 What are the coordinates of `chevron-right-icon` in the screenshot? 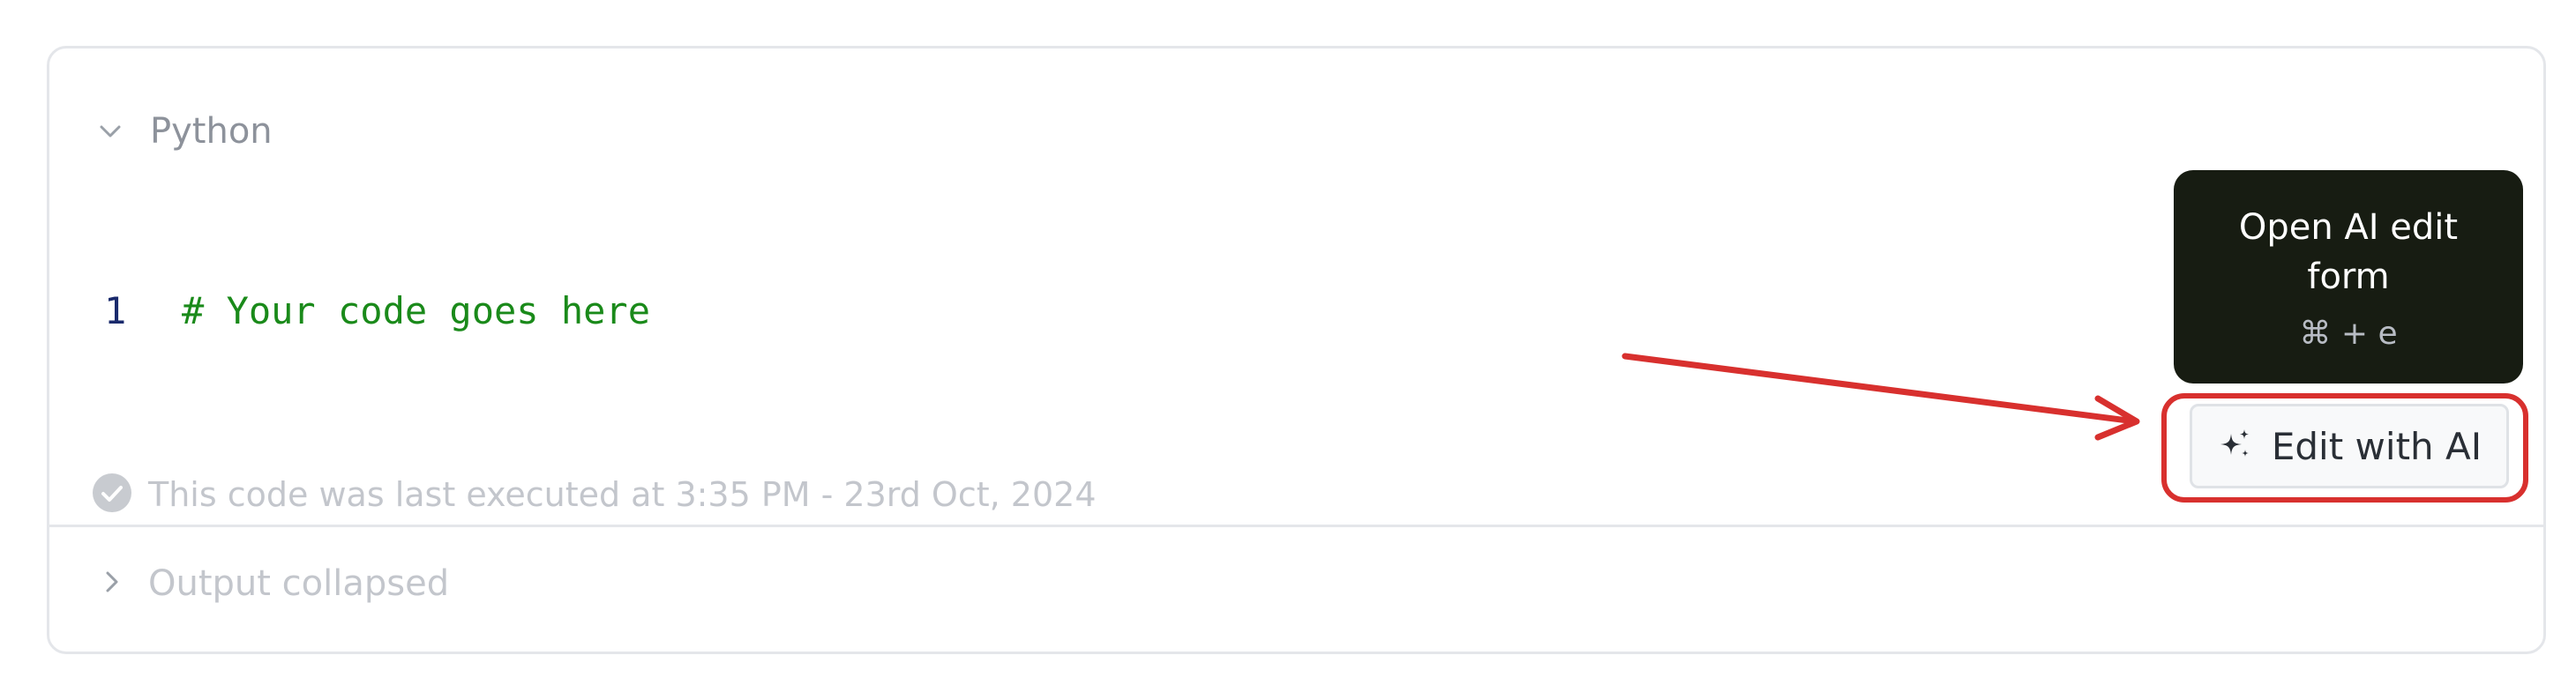 It's located at (112, 584).